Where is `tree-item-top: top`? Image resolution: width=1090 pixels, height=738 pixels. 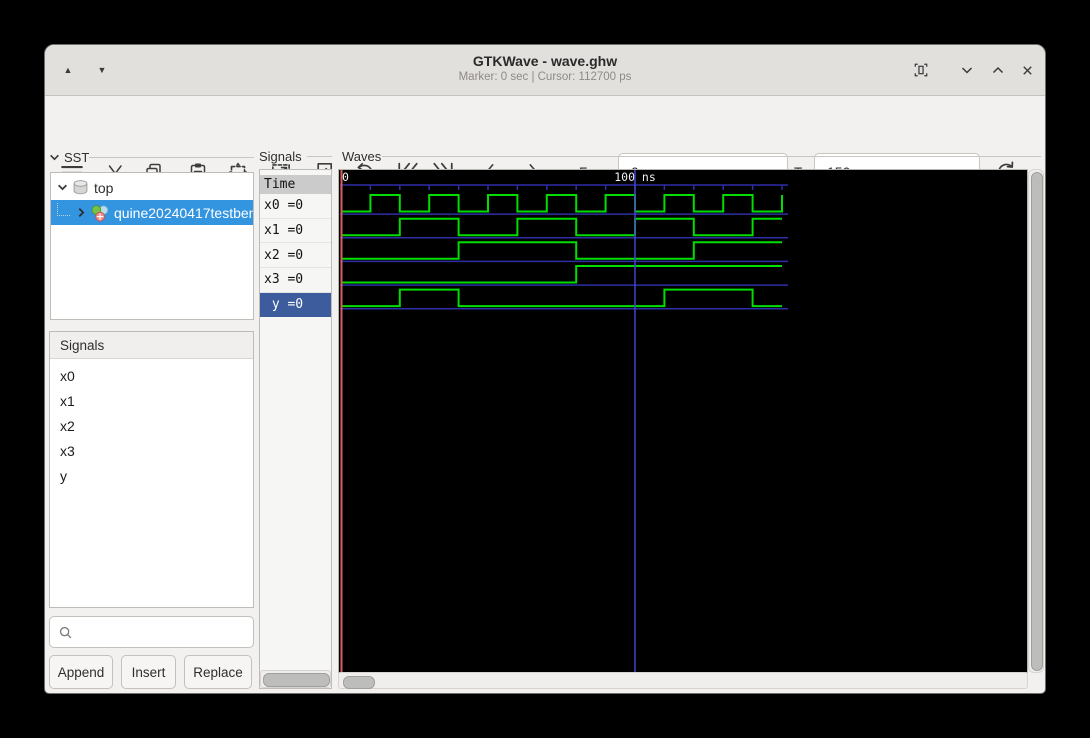
tree-item-top: top is located at coordinates (152, 187).